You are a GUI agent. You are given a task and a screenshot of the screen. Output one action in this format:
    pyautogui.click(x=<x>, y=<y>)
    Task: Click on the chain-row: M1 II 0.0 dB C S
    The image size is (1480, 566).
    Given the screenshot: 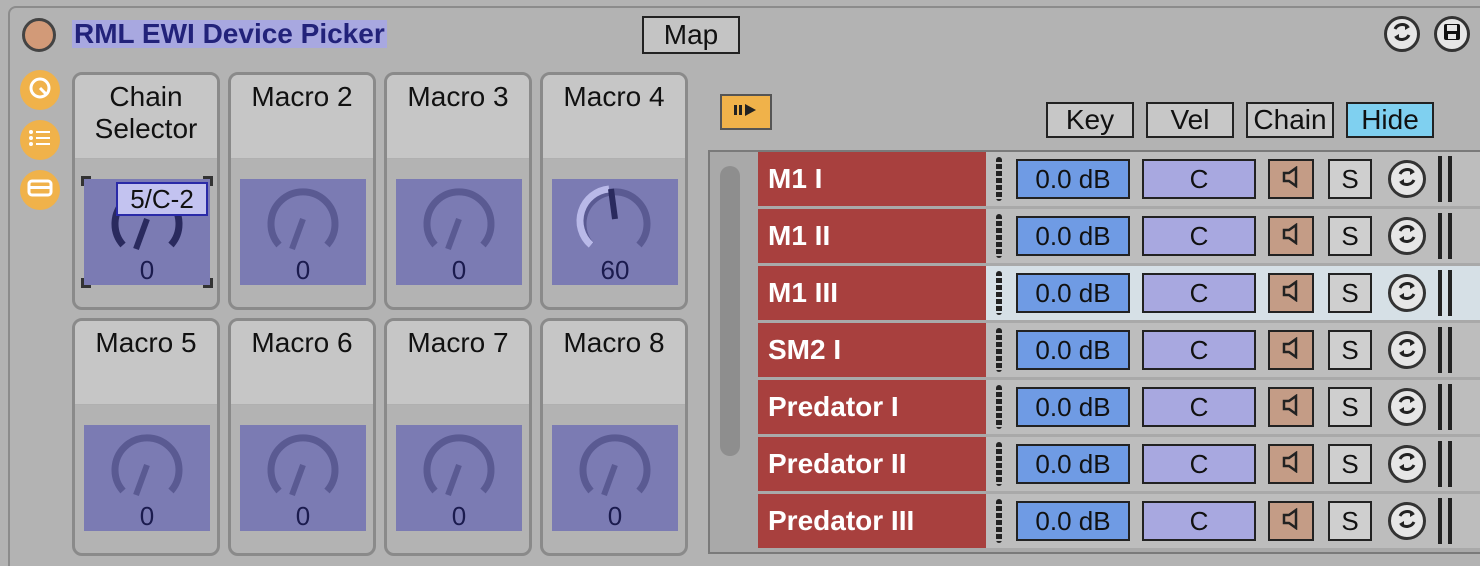 What is the action you would take?
    pyautogui.click(x=1119, y=236)
    